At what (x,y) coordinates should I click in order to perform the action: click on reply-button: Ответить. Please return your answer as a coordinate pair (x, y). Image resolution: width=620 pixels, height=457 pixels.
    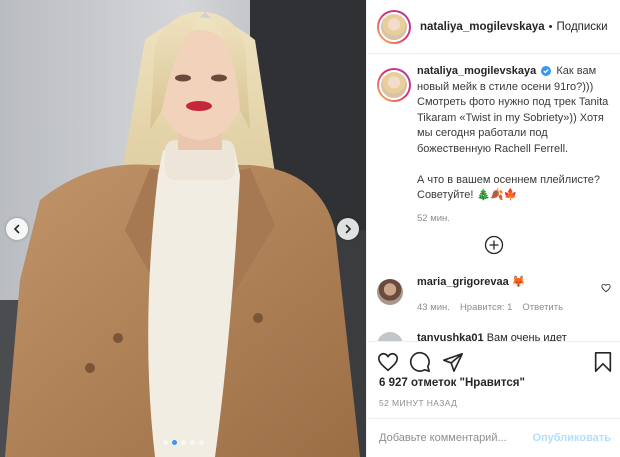
    Looking at the image, I should click on (542, 307).